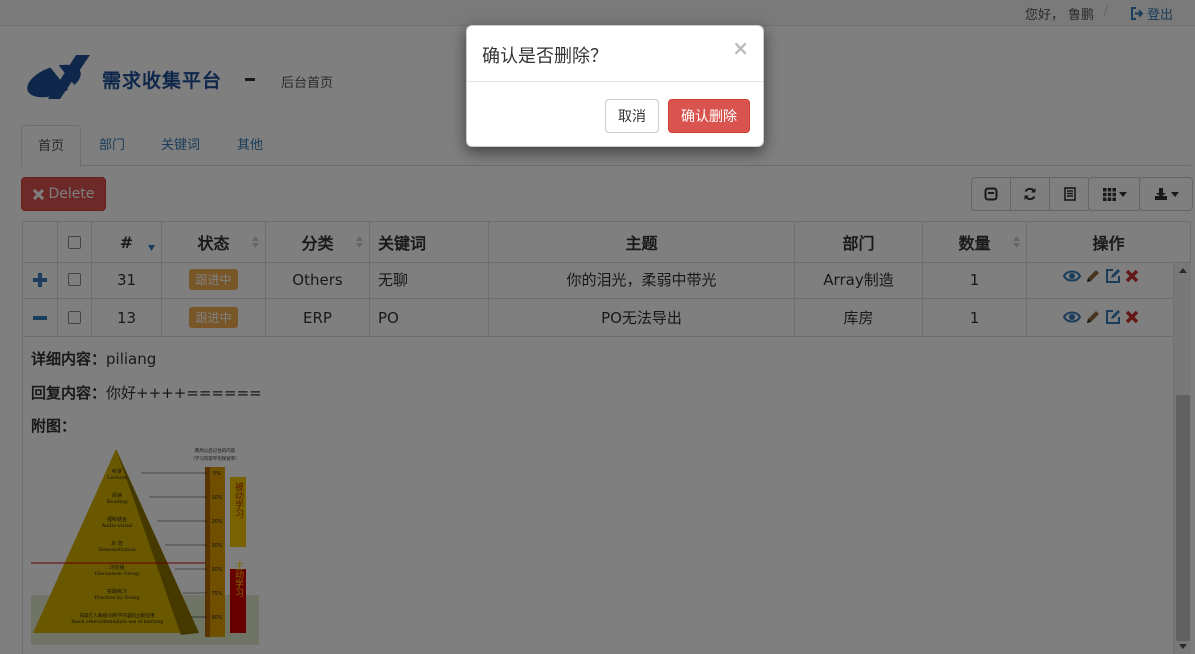  What do you see at coordinates (632, 116) in the screenshot?
I see `cancel-button: 取消` at bounding box center [632, 116].